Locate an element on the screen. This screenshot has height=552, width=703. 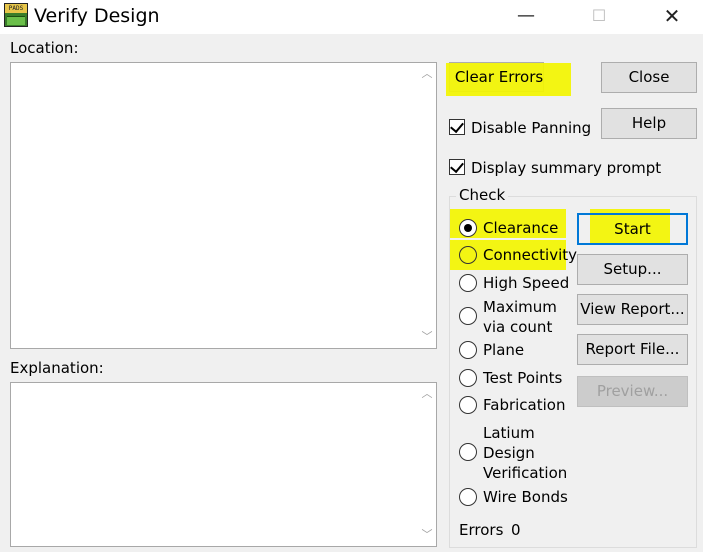
display-summary-label: Display summary prompt is located at coordinates (566, 168).